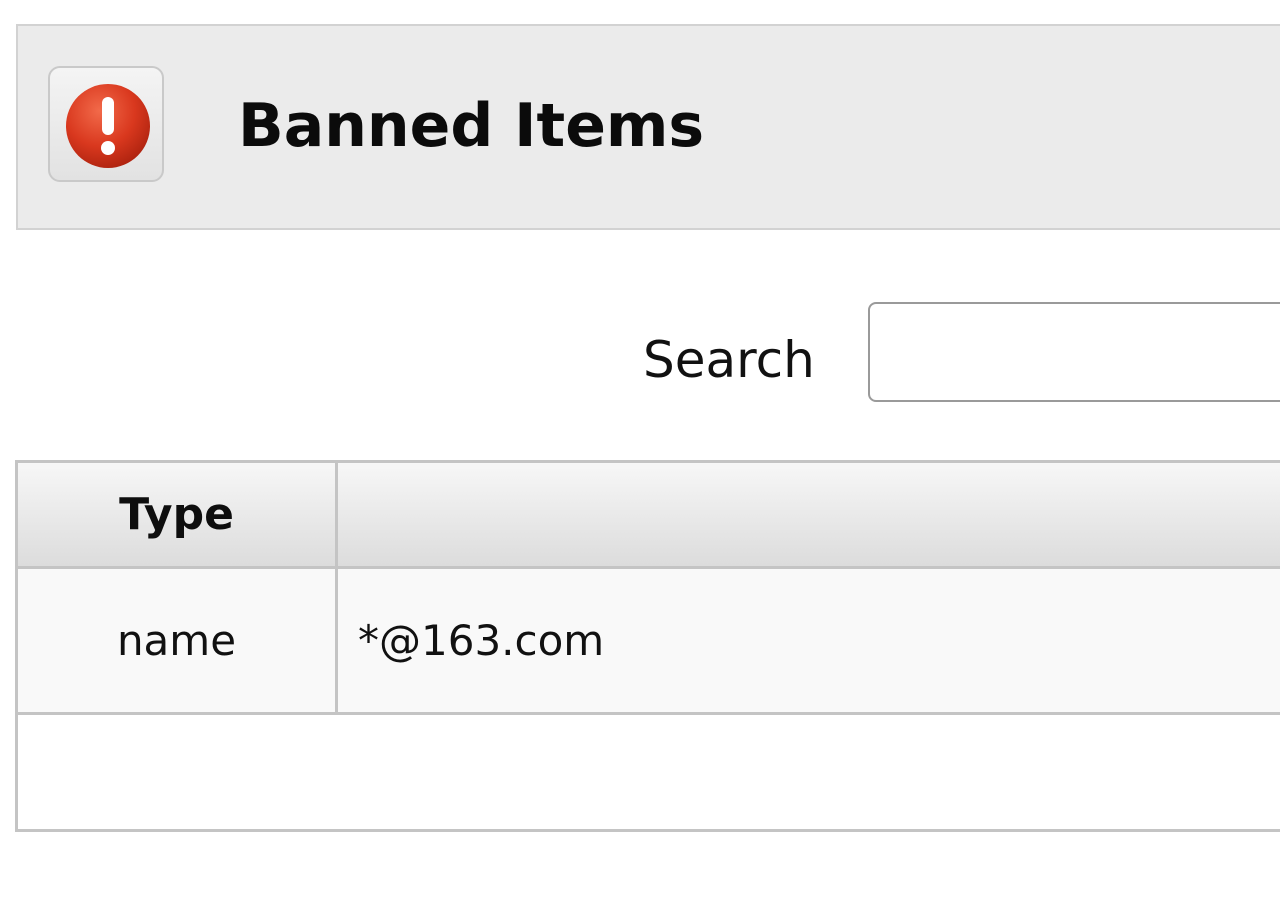  I want to click on table-header: Type, so click(649, 516).